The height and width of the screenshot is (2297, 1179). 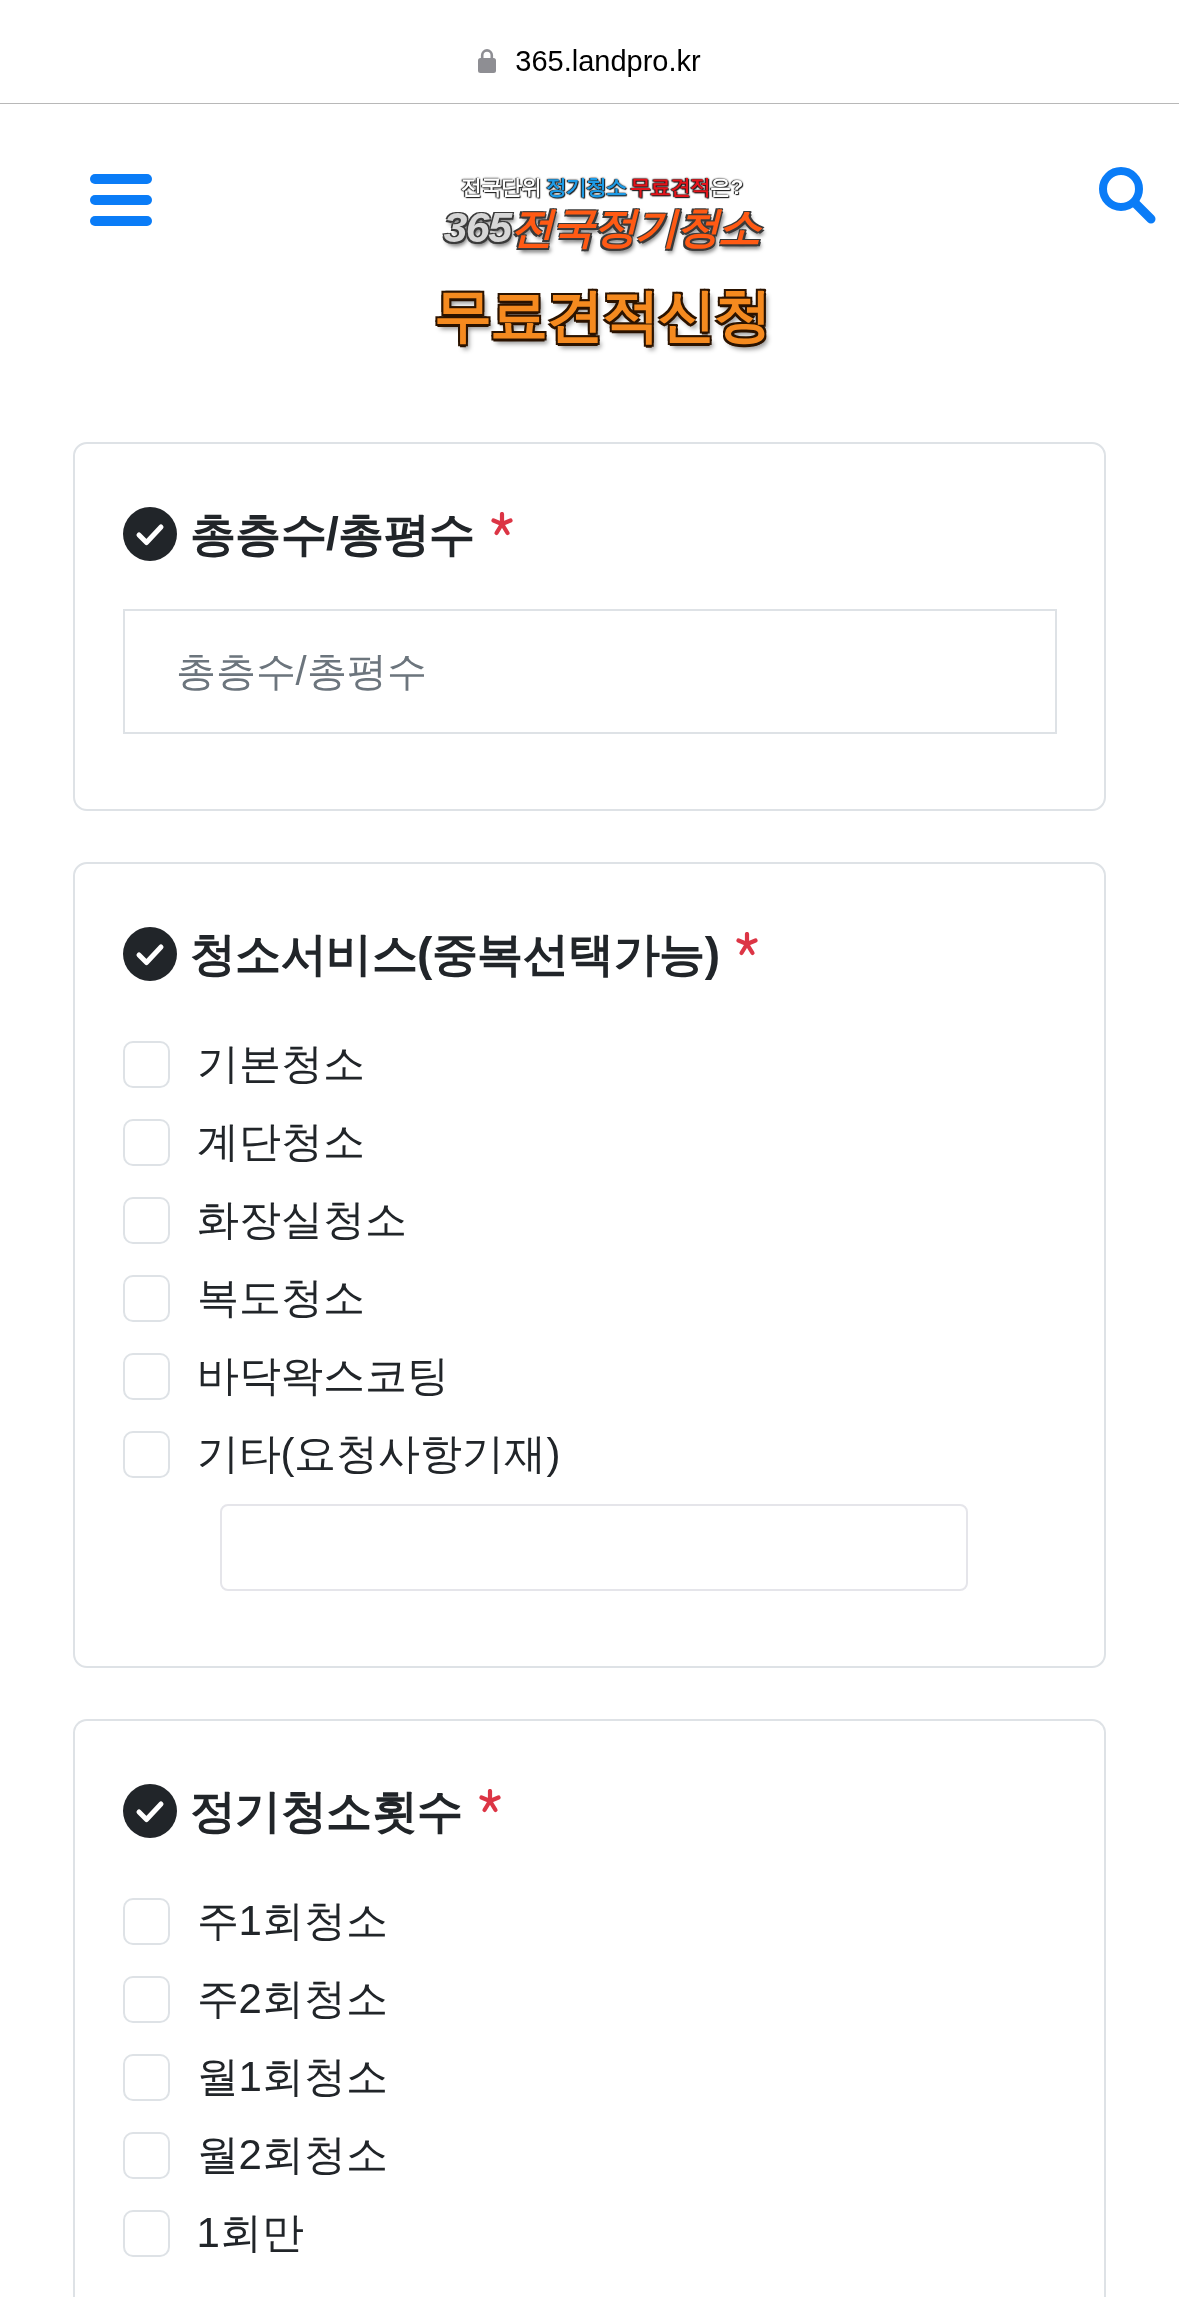 What do you see at coordinates (250, 2233) in the screenshot?
I see `option-label: 1회만` at bounding box center [250, 2233].